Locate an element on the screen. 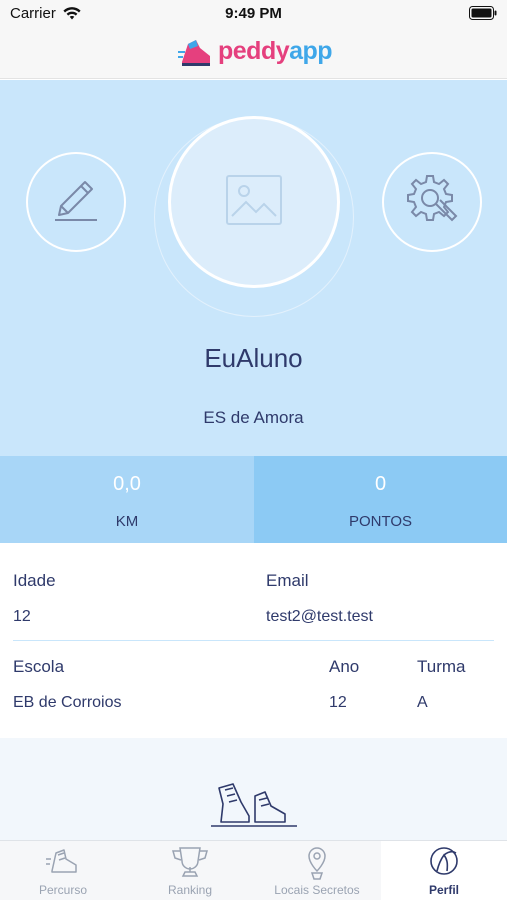  age-label: Idade is located at coordinates (34, 580).